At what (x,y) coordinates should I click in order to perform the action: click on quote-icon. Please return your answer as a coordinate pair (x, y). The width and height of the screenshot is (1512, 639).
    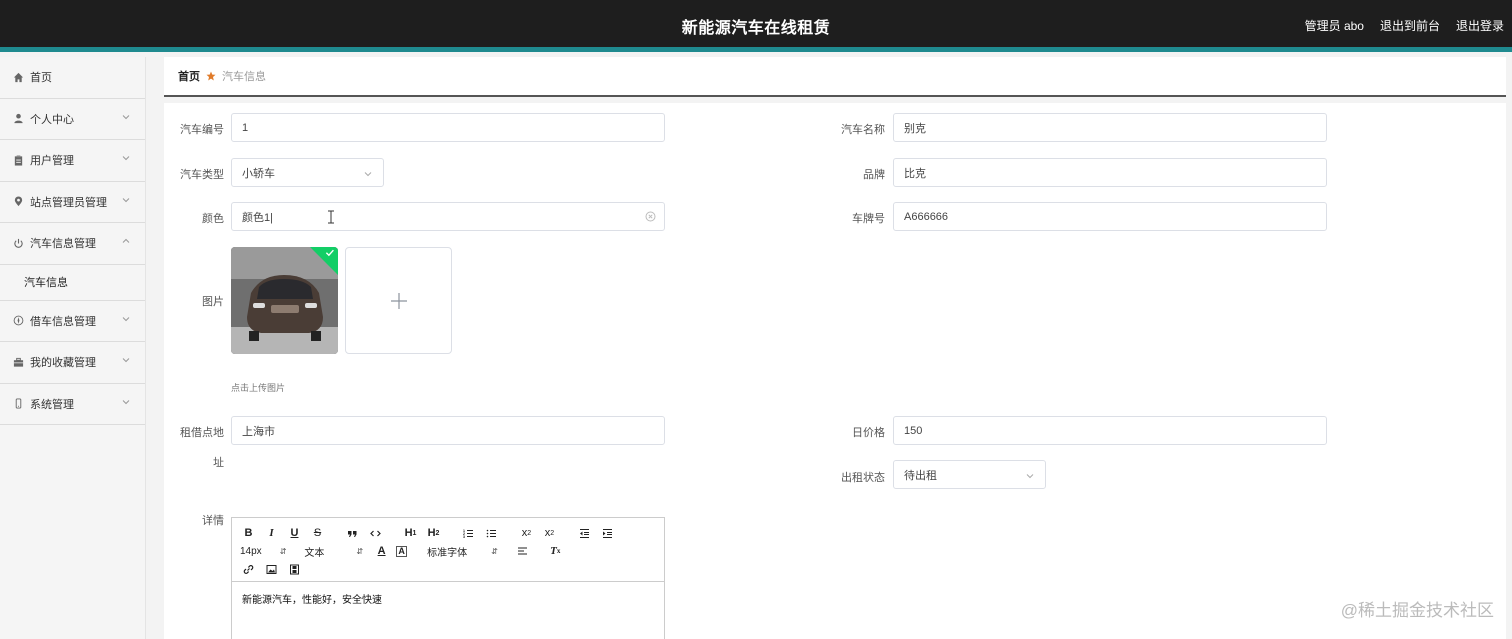
    Looking at the image, I should click on (352, 533).